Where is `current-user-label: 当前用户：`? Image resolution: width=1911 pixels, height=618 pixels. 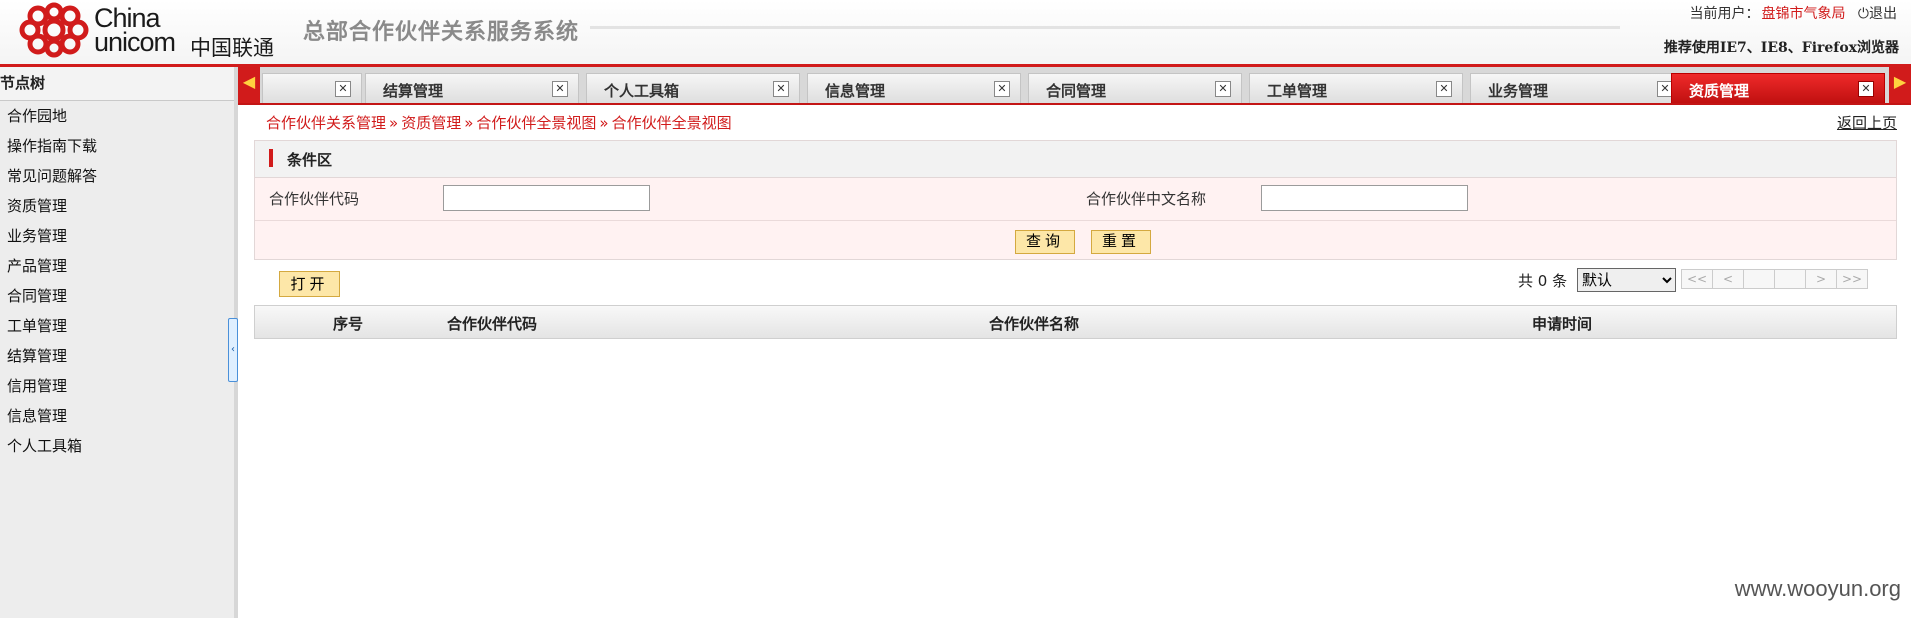 current-user-label: 当前用户： is located at coordinates (1724, 14).